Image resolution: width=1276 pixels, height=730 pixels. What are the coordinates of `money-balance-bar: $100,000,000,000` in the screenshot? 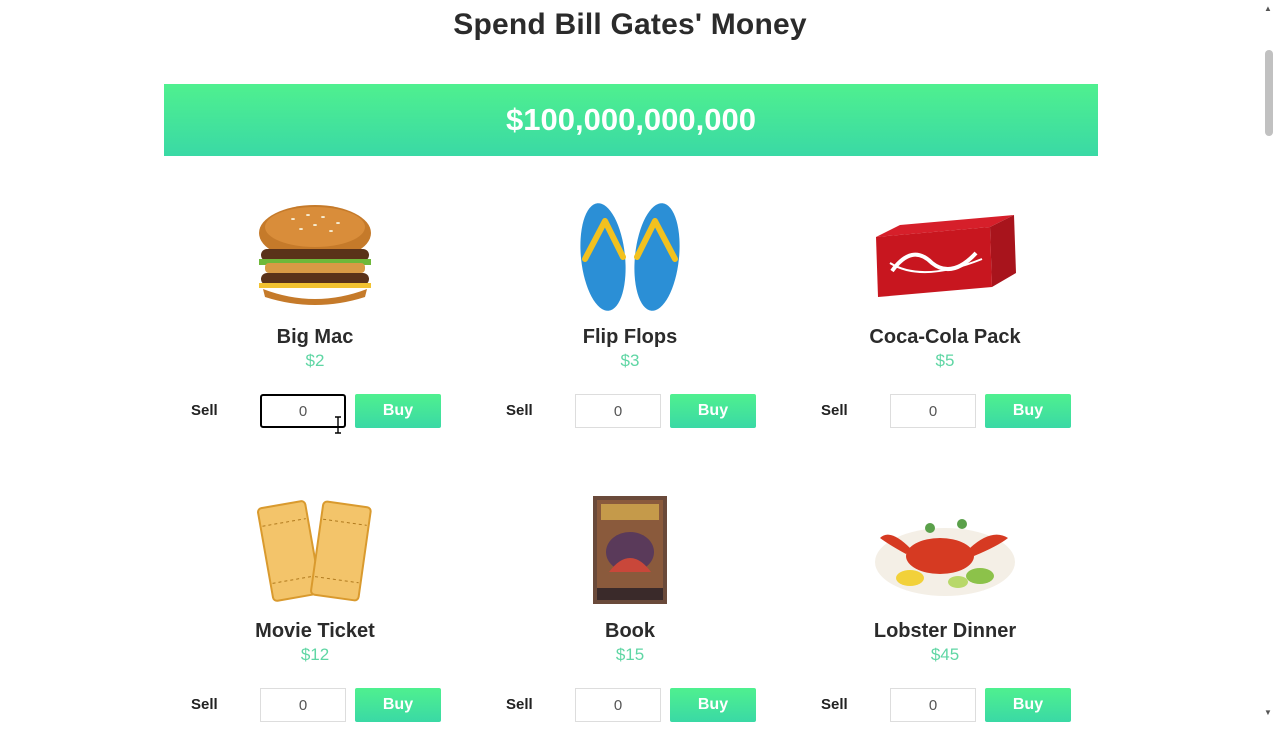 It's located at (631, 120).